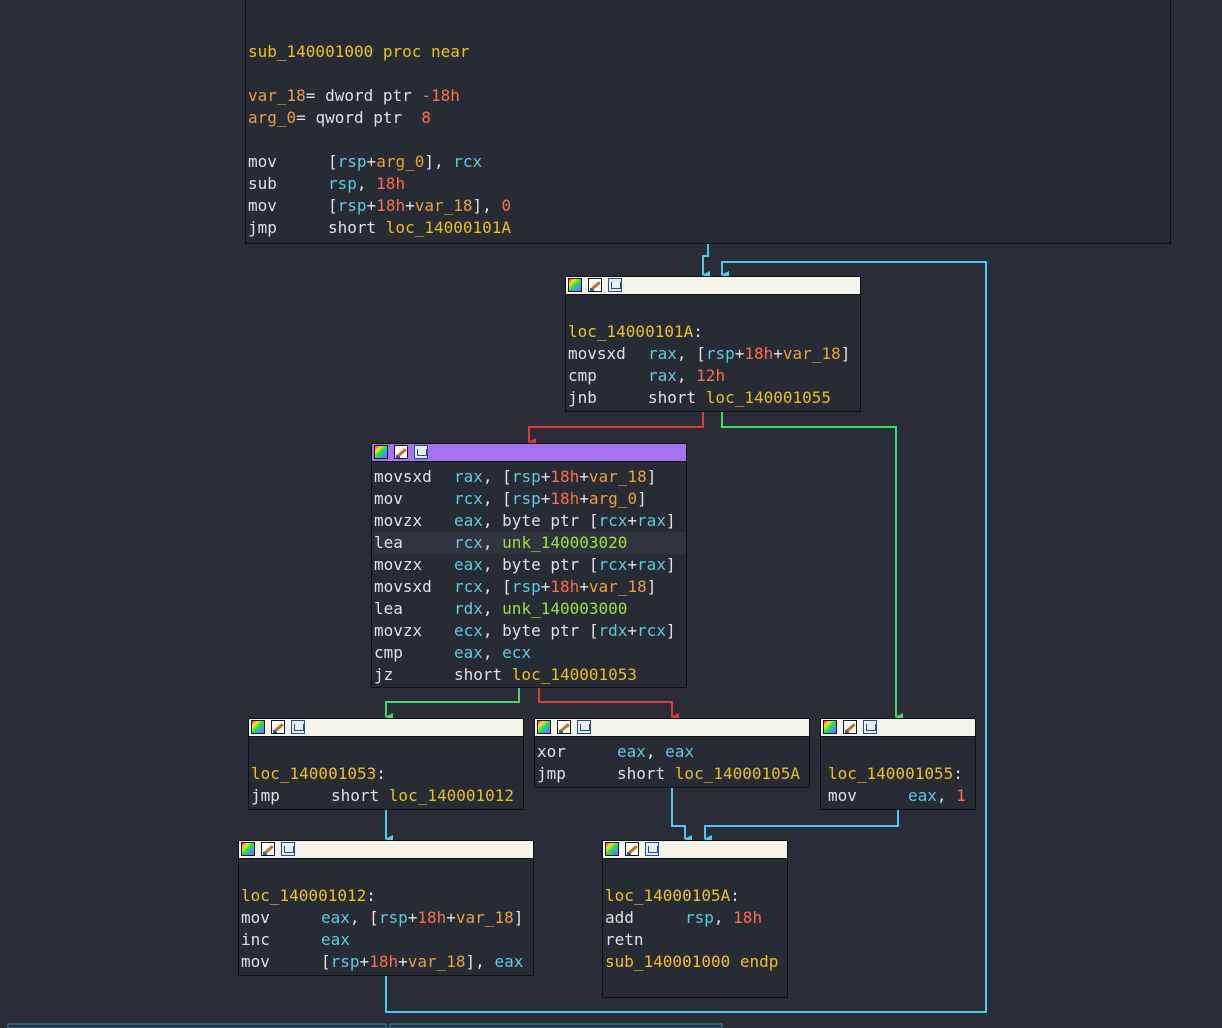 The width and height of the screenshot is (1222, 1028). What do you see at coordinates (574, 674) in the screenshot?
I see `code-ref: loc_140001053` at bounding box center [574, 674].